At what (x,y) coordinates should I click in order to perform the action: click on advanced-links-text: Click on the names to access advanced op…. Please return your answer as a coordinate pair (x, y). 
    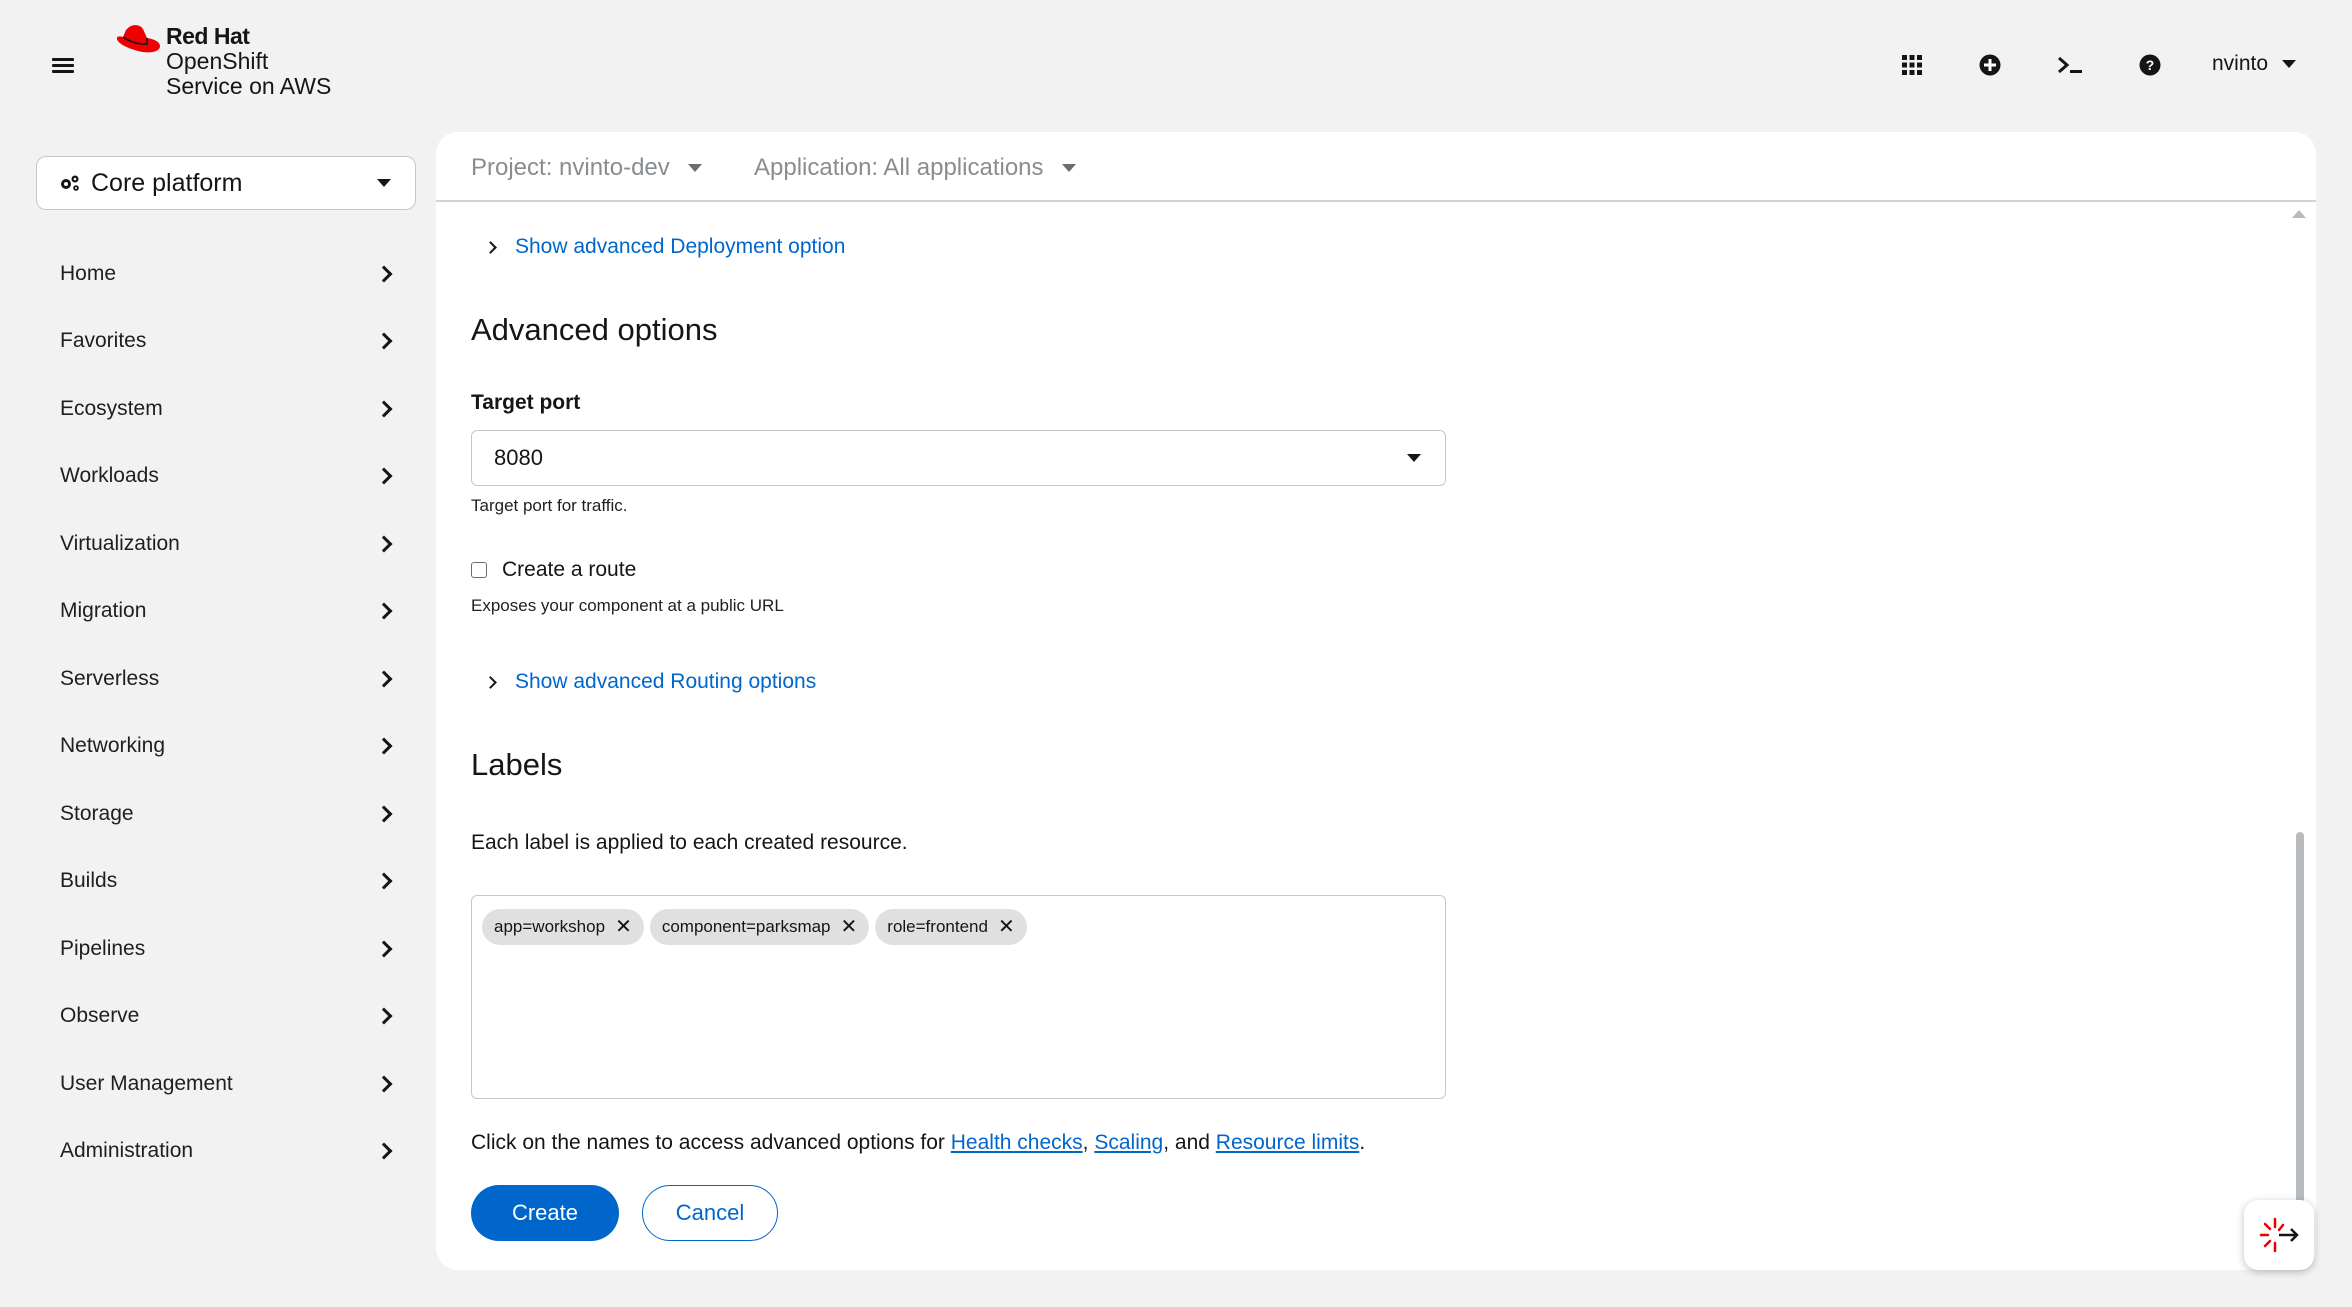
    Looking at the image, I should click on (918, 1143).